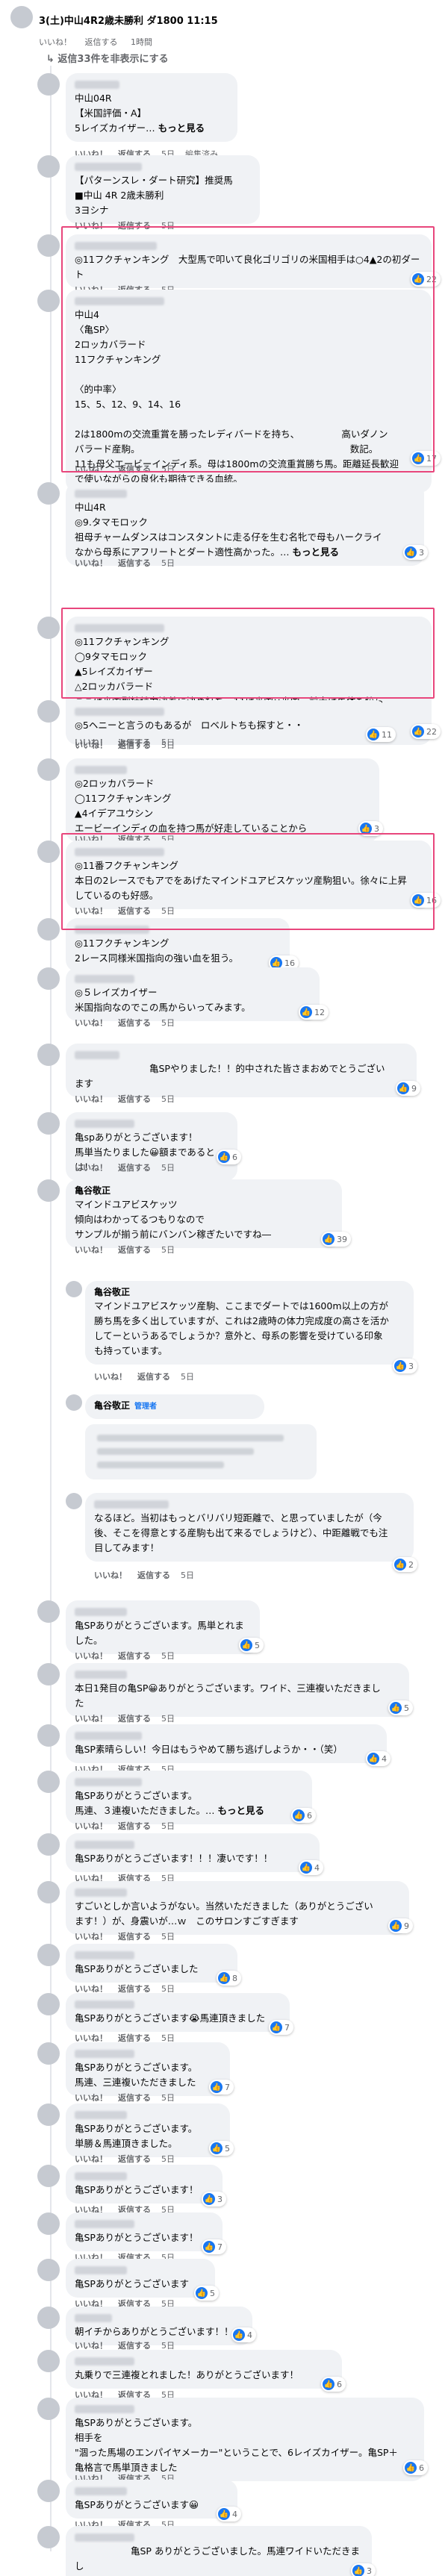 This screenshot has width=448, height=2576. What do you see at coordinates (201, 1451) in the screenshot?
I see `link-preview` at bounding box center [201, 1451].